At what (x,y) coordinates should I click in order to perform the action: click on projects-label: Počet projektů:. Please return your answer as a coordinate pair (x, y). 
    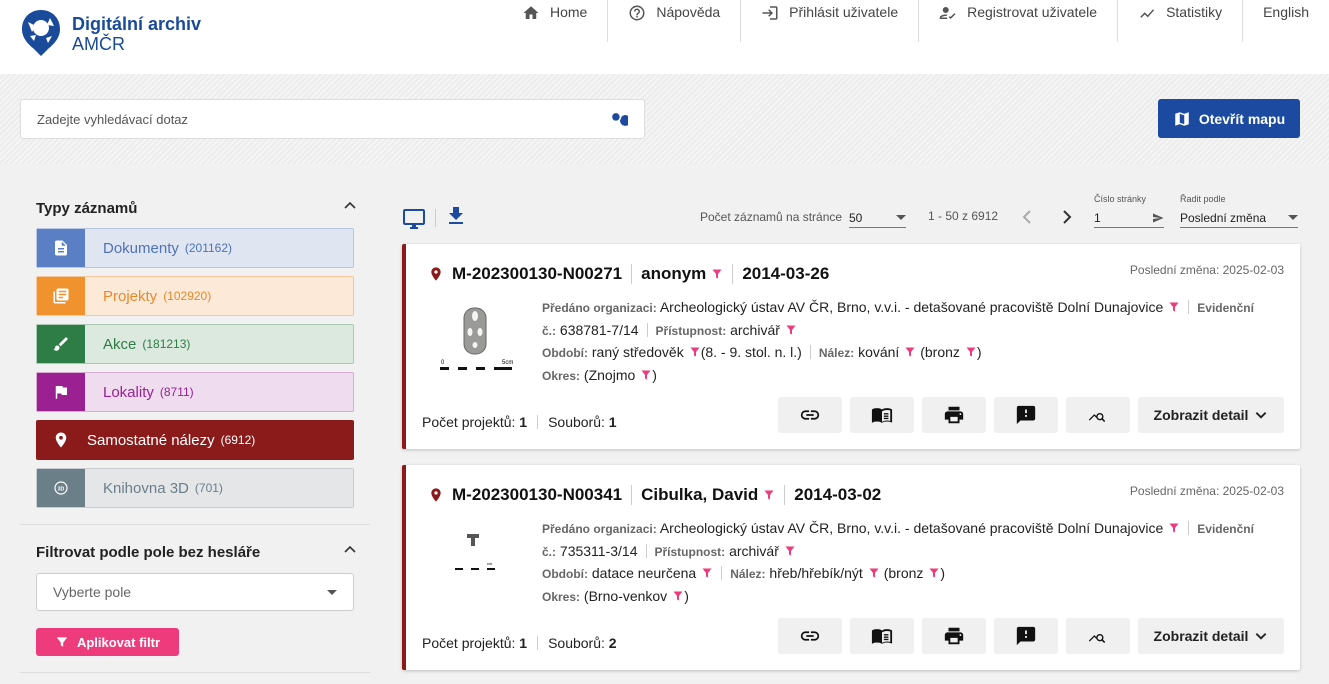
    Looking at the image, I should click on (469, 643).